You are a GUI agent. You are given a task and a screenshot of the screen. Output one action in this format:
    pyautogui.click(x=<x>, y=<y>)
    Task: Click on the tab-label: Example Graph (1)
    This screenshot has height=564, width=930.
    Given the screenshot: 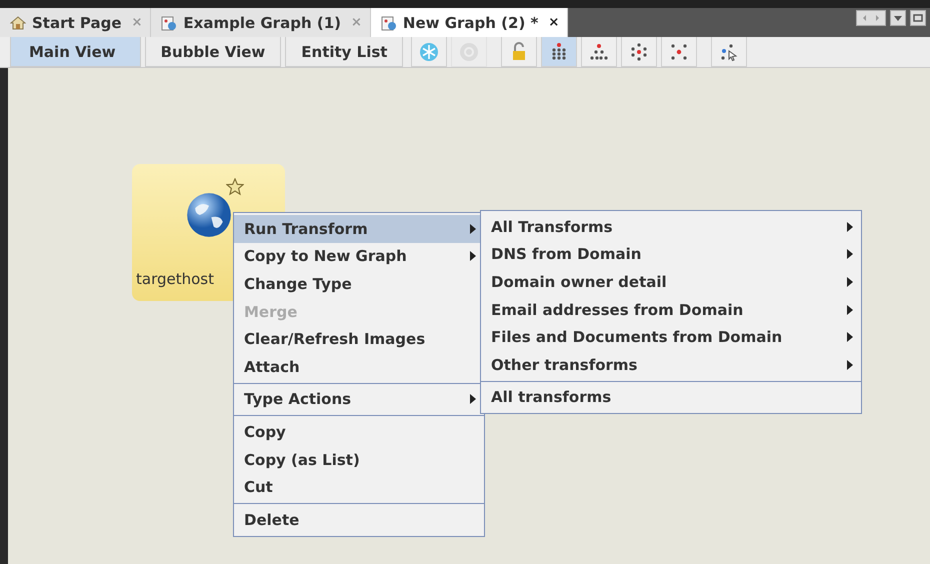 What is the action you would take?
    pyautogui.click(x=262, y=23)
    